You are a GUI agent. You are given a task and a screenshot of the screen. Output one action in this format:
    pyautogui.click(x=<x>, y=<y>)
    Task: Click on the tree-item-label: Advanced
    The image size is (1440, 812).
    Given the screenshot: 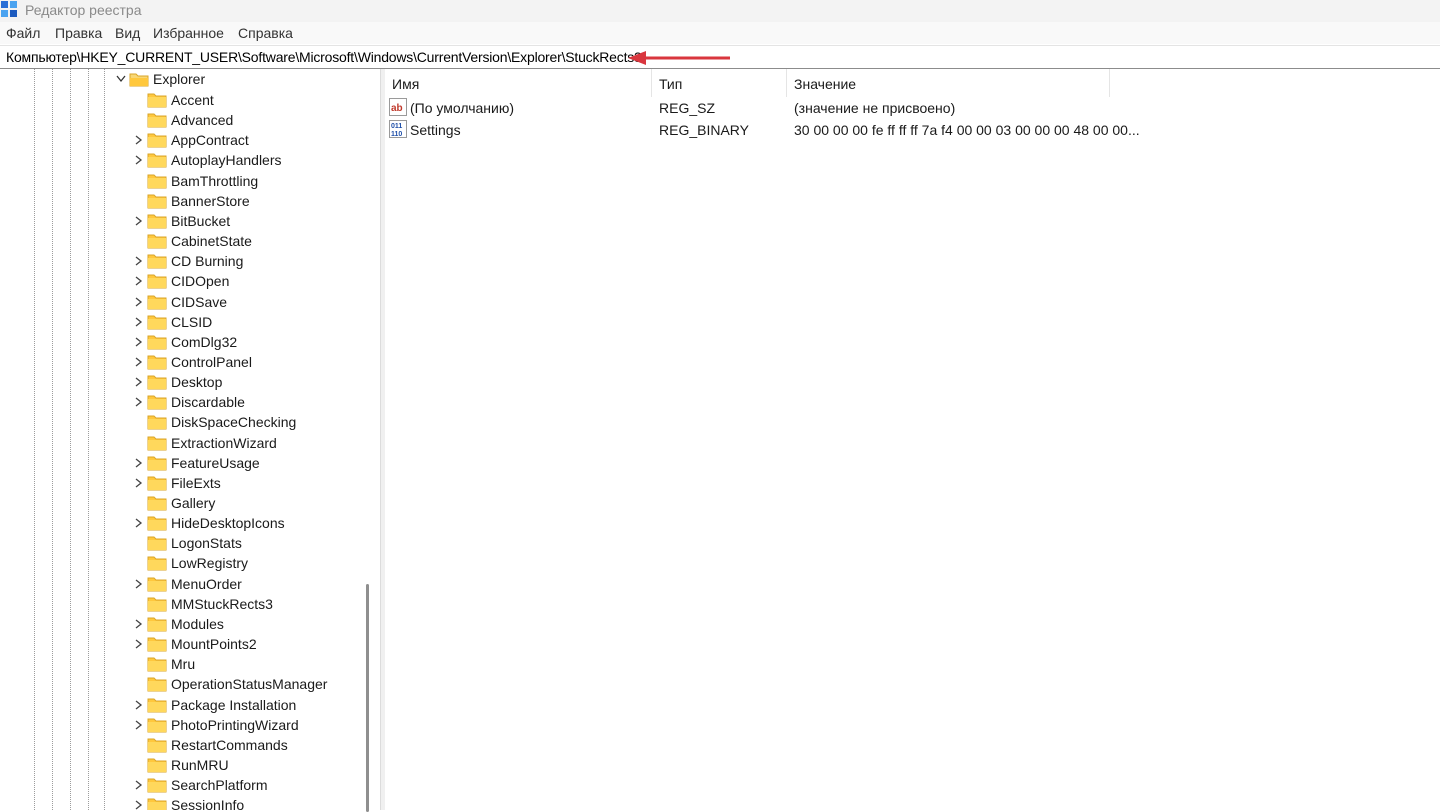 What is the action you would take?
    pyautogui.click(x=202, y=120)
    